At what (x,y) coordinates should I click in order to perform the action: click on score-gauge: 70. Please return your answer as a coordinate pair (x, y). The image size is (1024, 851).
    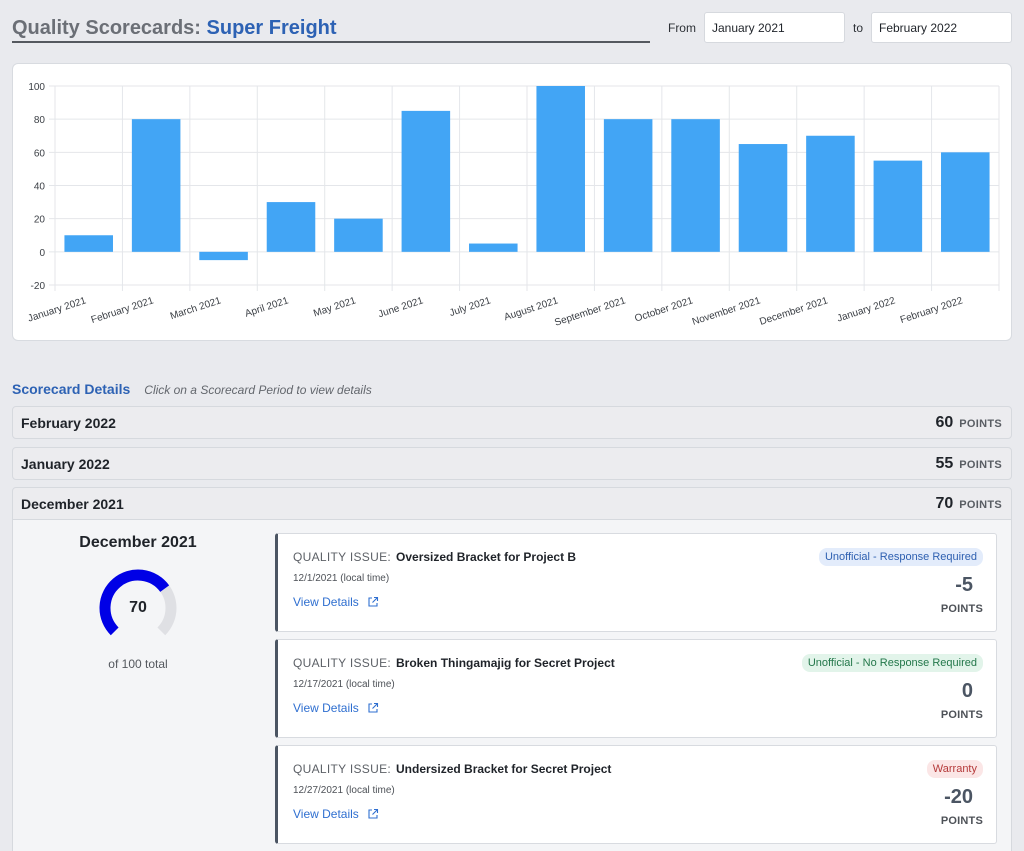
    Looking at the image, I should click on (138, 608).